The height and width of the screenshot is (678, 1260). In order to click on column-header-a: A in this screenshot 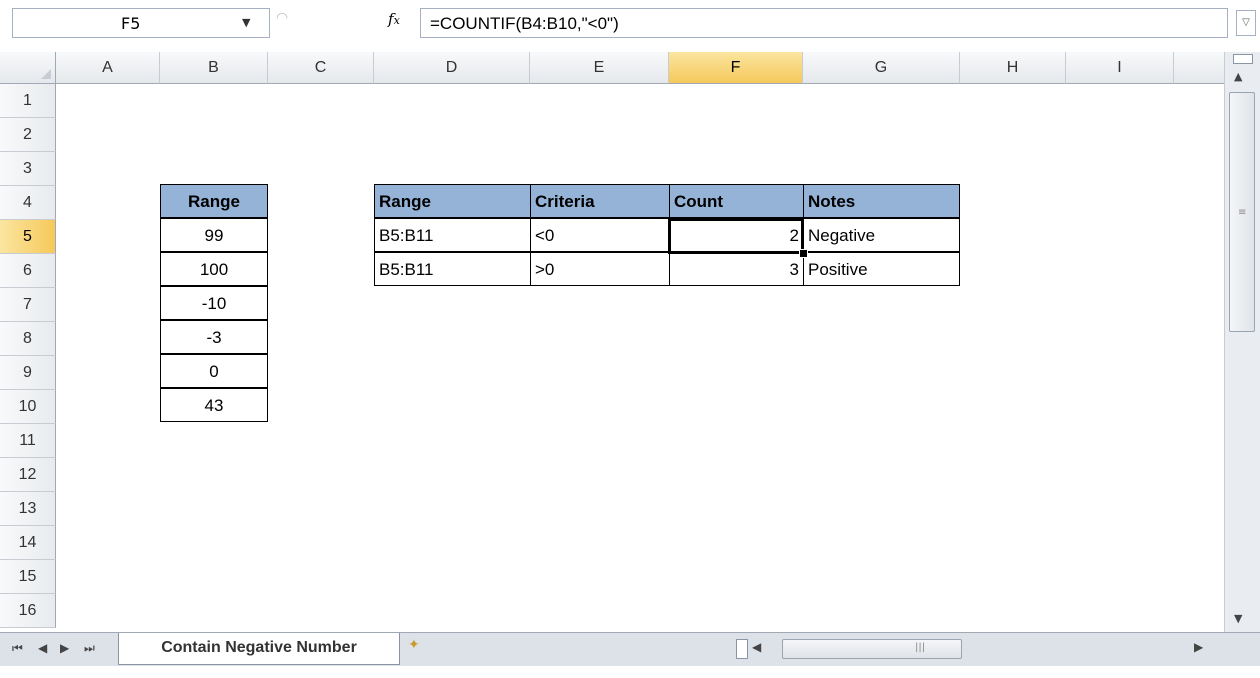, I will do `click(108, 68)`.